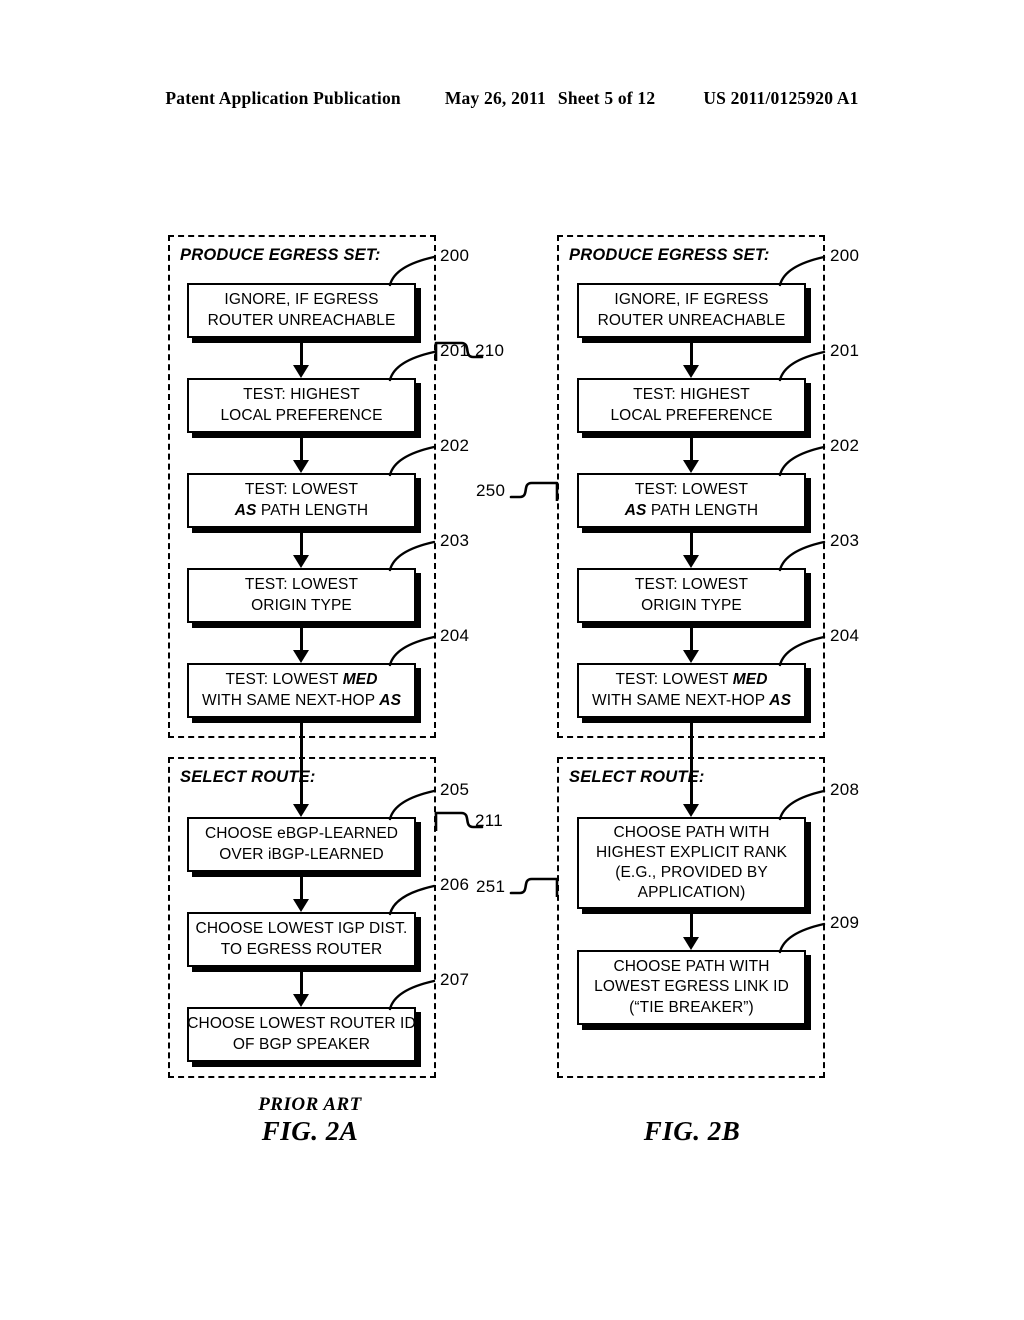  Describe the element at coordinates (692, 1131) in the screenshot. I see `figure-caption: FIG. 2B` at that location.